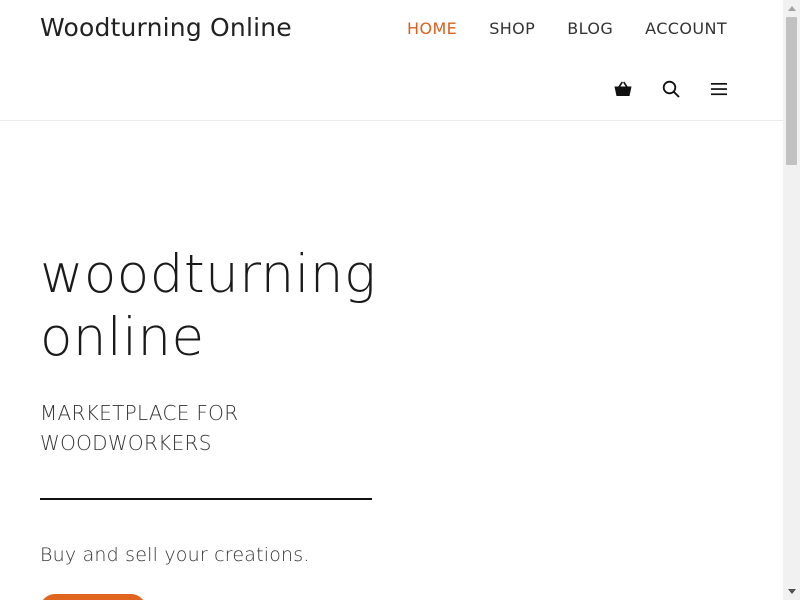  I want to click on hero-cta-button, so click(93, 597).